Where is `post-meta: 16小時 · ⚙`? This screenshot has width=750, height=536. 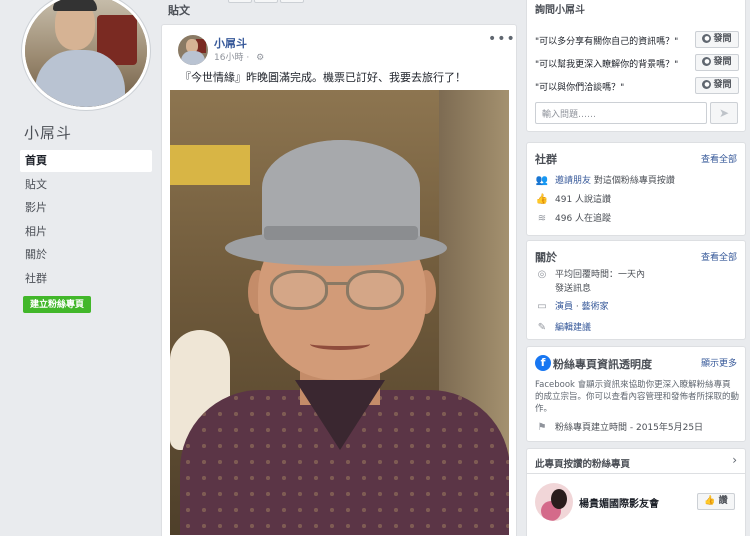 post-meta: 16小時 · ⚙ is located at coordinates (239, 56).